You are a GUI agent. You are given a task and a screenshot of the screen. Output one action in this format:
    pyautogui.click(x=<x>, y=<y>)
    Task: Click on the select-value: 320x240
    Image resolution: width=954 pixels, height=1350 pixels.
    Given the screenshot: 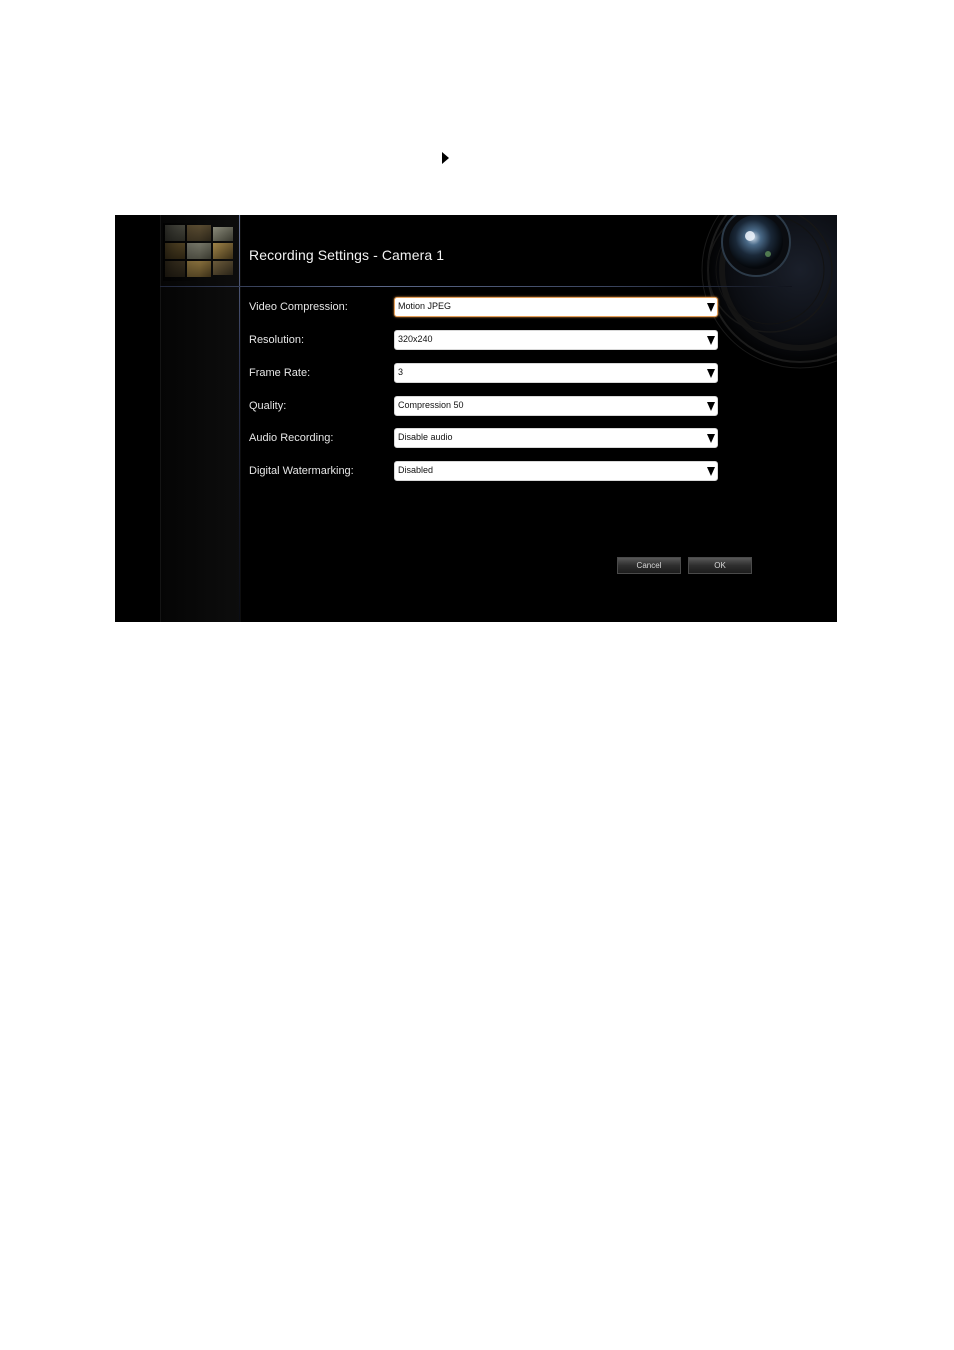 What is the action you would take?
    pyautogui.click(x=415, y=339)
    